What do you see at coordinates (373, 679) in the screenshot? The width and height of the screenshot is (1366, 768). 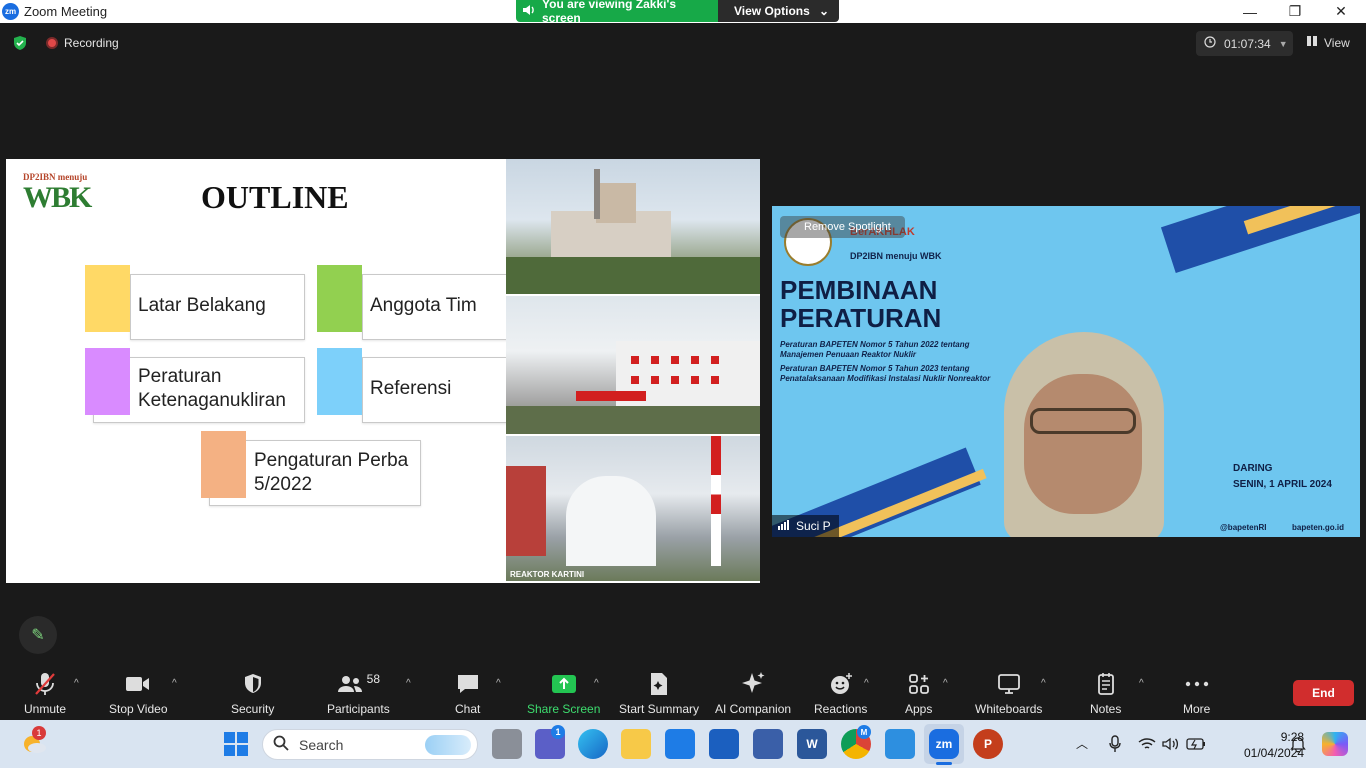 I see `participants-count: 58` at bounding box center [373, 679].